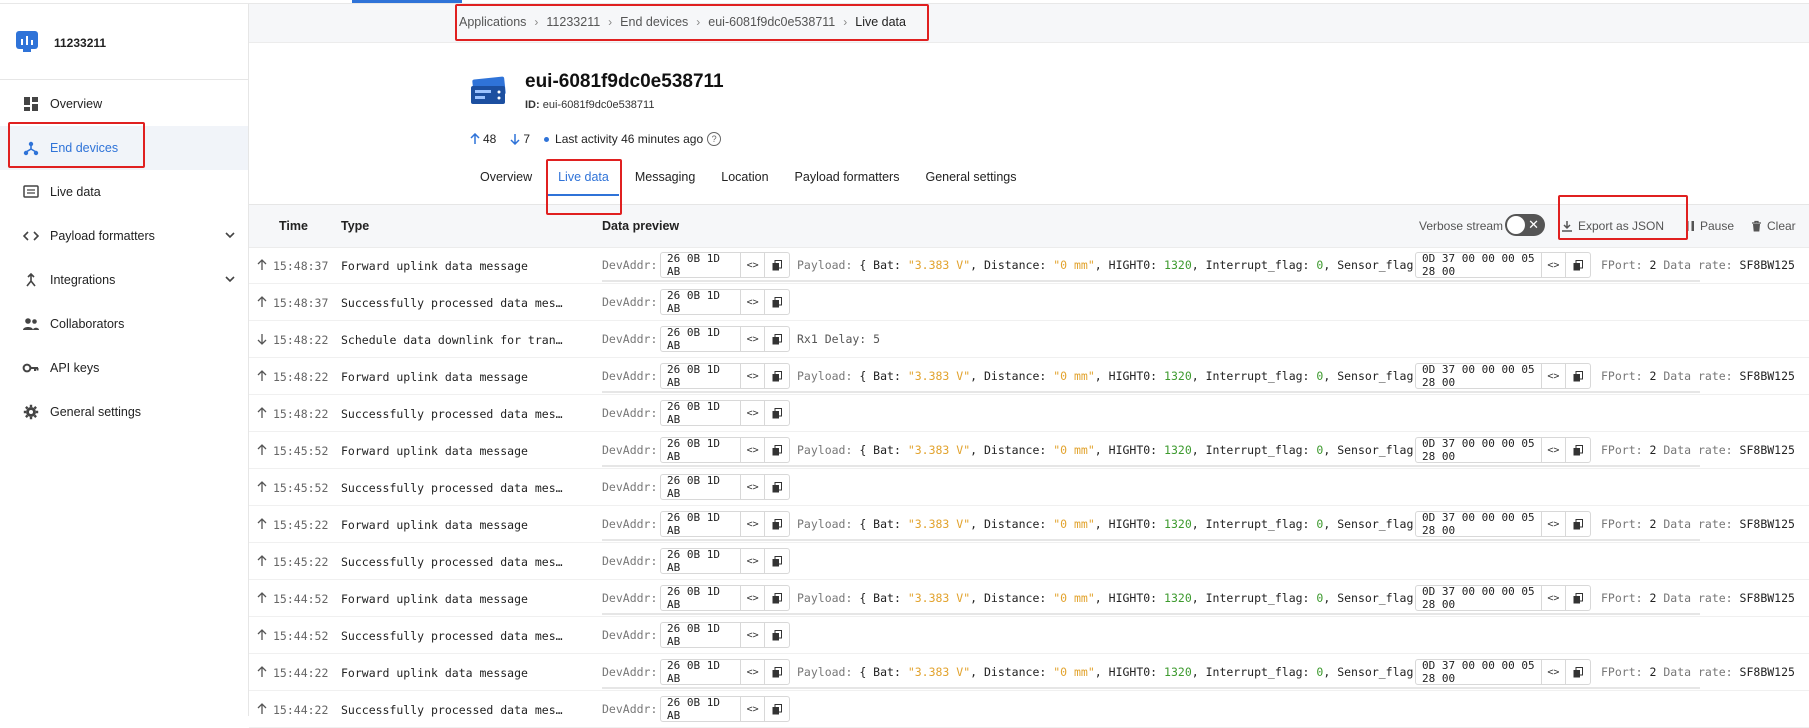 The image size is (1809, 728). Describe the element at coordinates (1709, 226) in the screenshot. I see `pause-button: Pause` at that location.